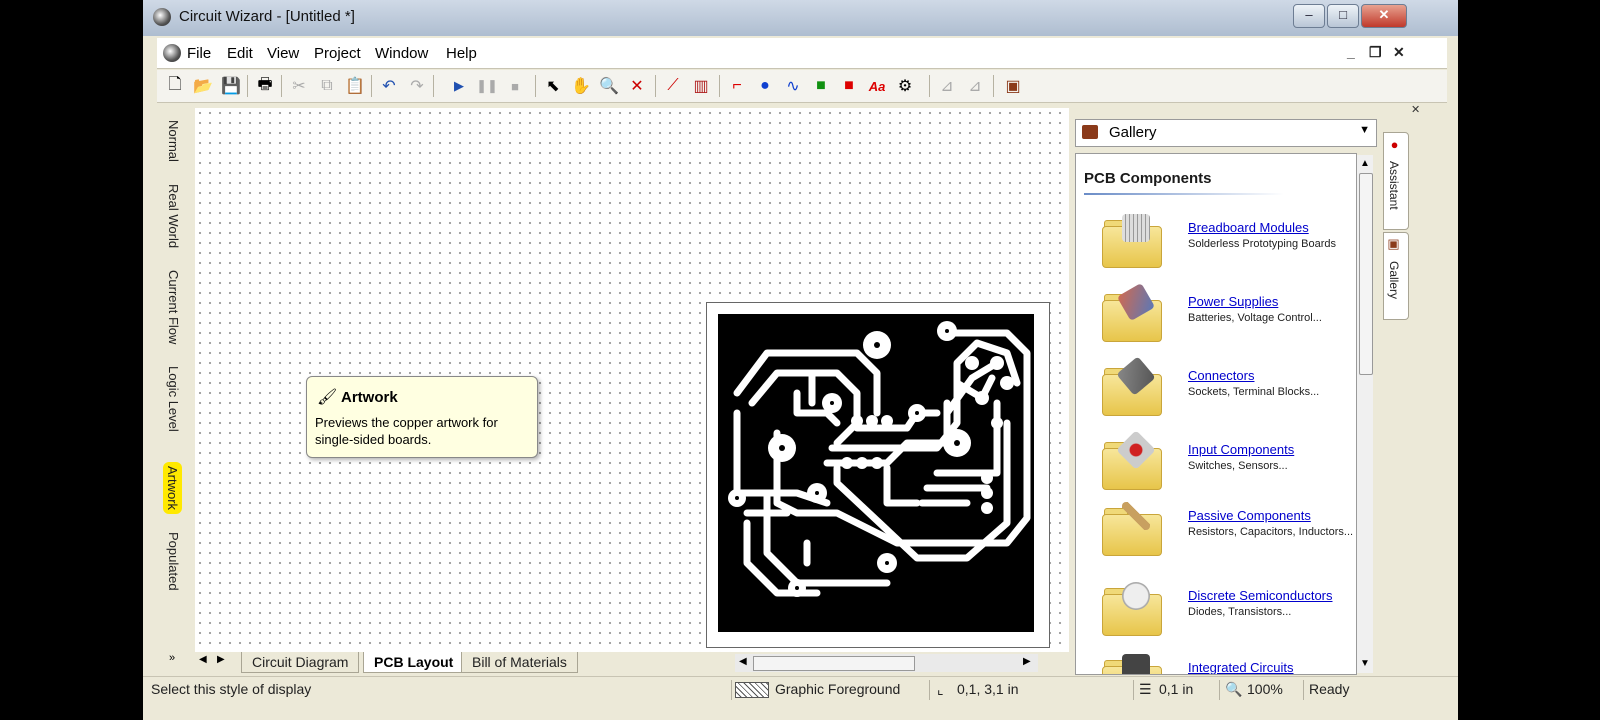 The image size is (1600, 720). Describe the element at coordinates (173, 399) in the screenshot. I see `mode-logic-level: Logic Level` at that location.